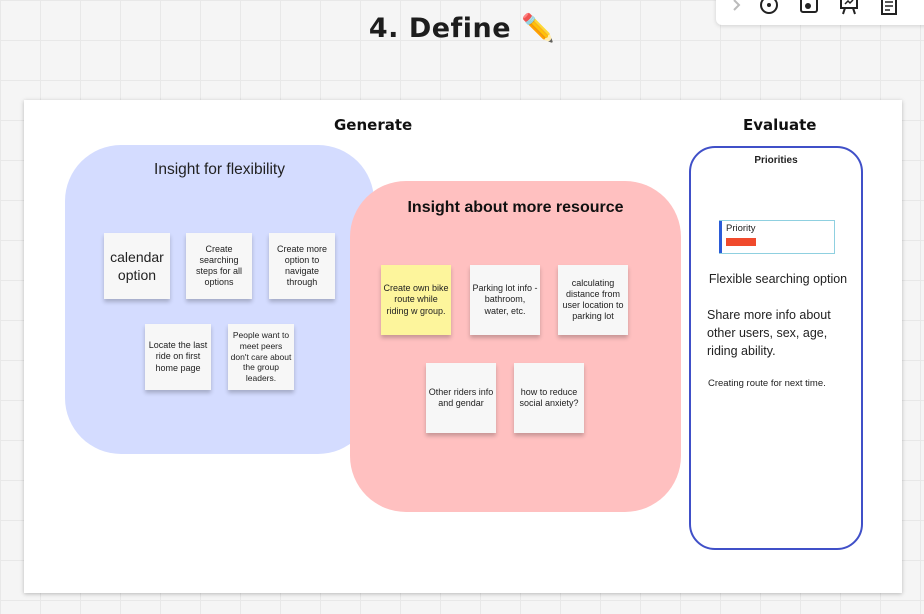 The image size is (924, 614). Describe the element at coordinates (302, 266) in the screenshot. I see `sticky-note: Create more option to navigate through` at that location.